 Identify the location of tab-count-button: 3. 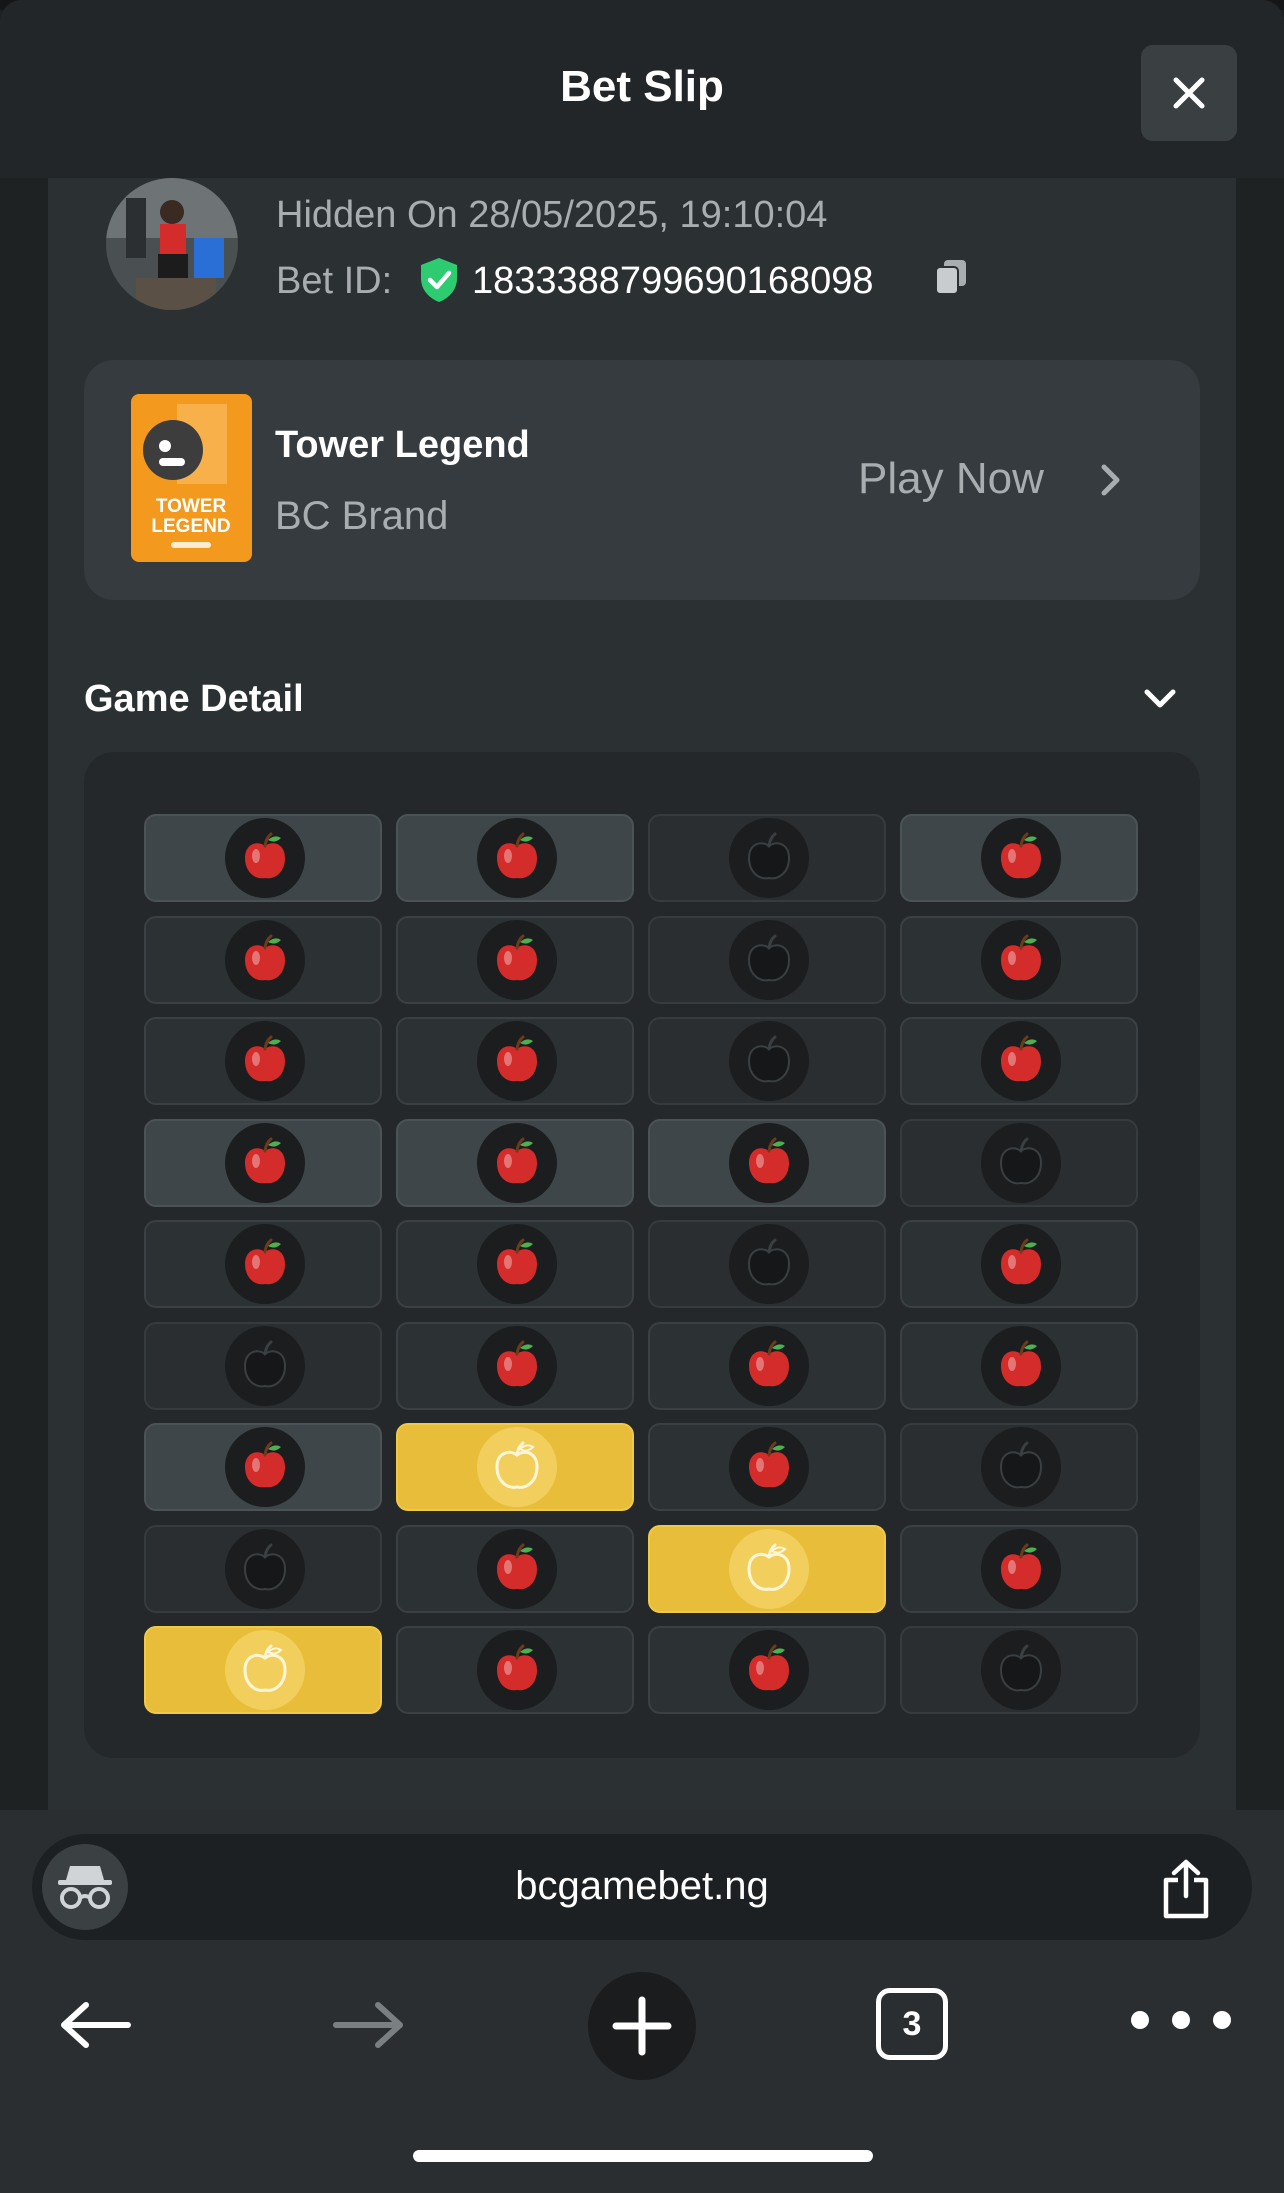
(912, 2024).